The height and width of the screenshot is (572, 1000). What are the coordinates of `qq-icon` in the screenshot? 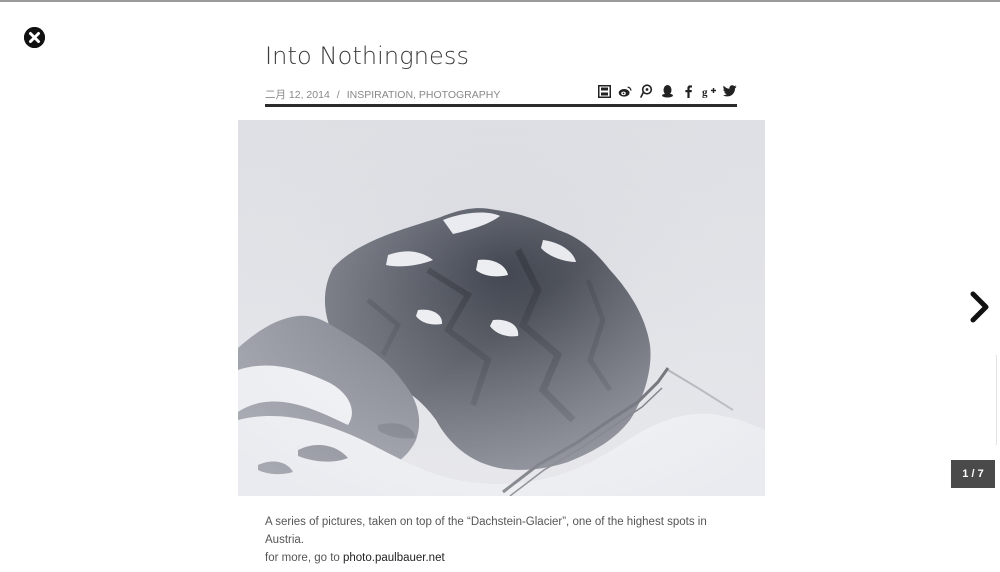 It's located at (667, 91).